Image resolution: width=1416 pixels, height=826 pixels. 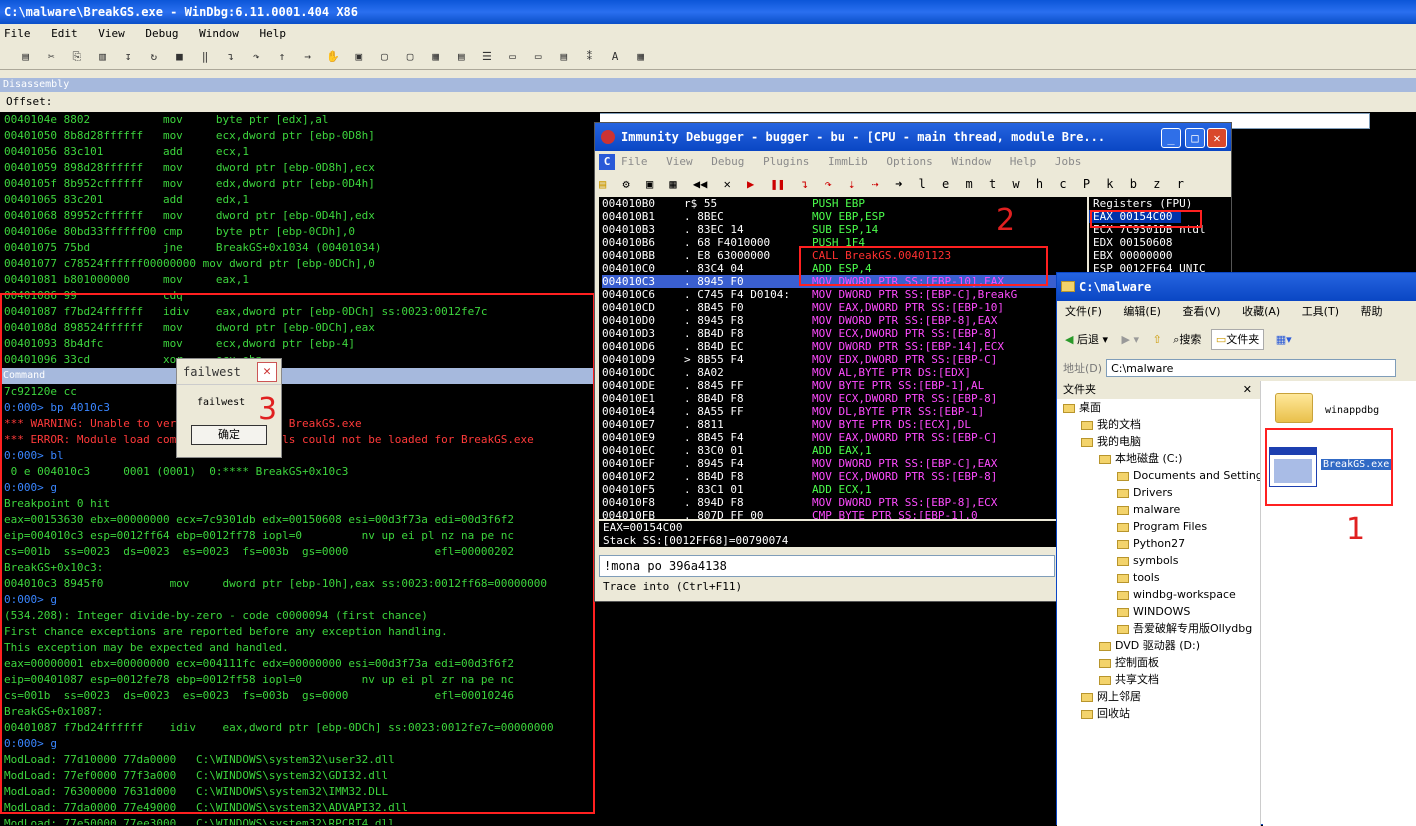 I want to click on cpu-row: 004010E7 . 8811 MOV BYTE PTR DS:[ECX],DL, so click(x=844, y=424).